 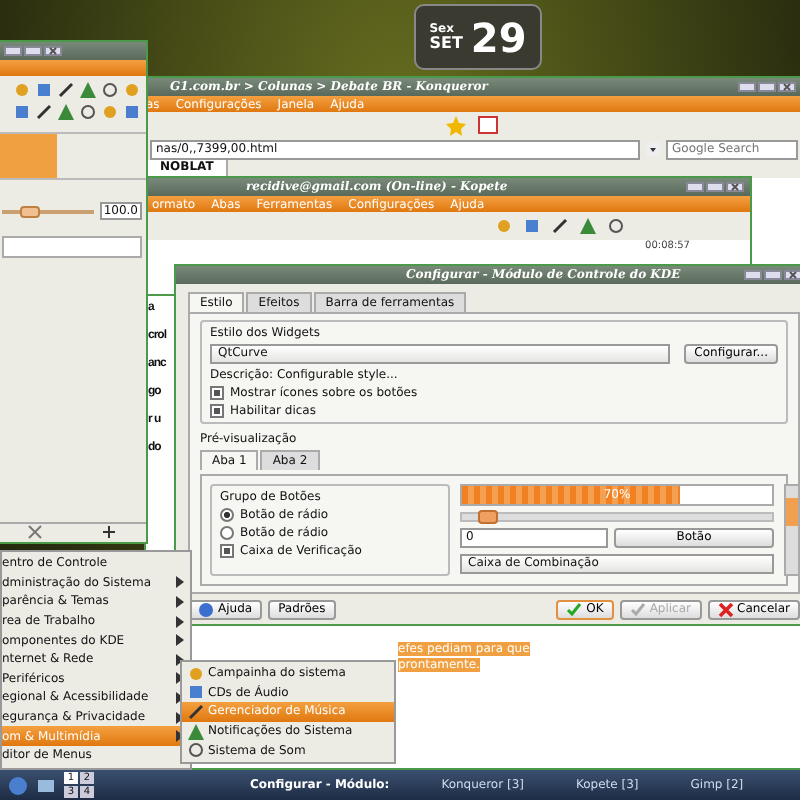 I want to click on dropdown-arrow-icon, so click(x=653, y=149).